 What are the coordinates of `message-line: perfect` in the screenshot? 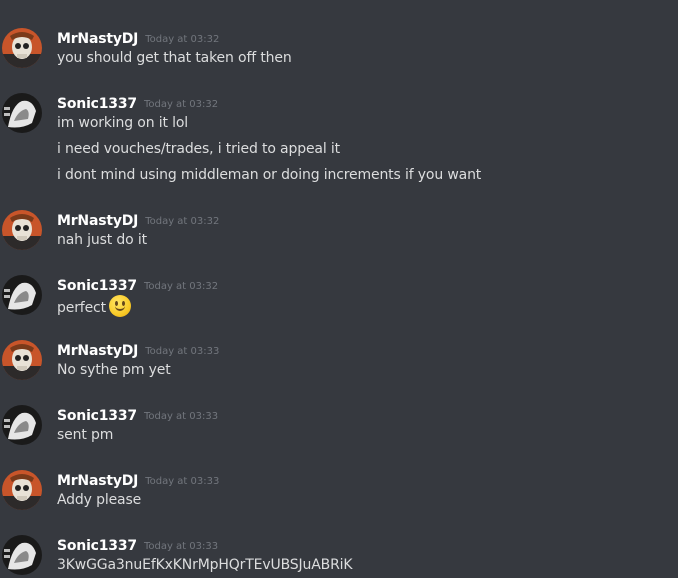 It's located at (94, 307).